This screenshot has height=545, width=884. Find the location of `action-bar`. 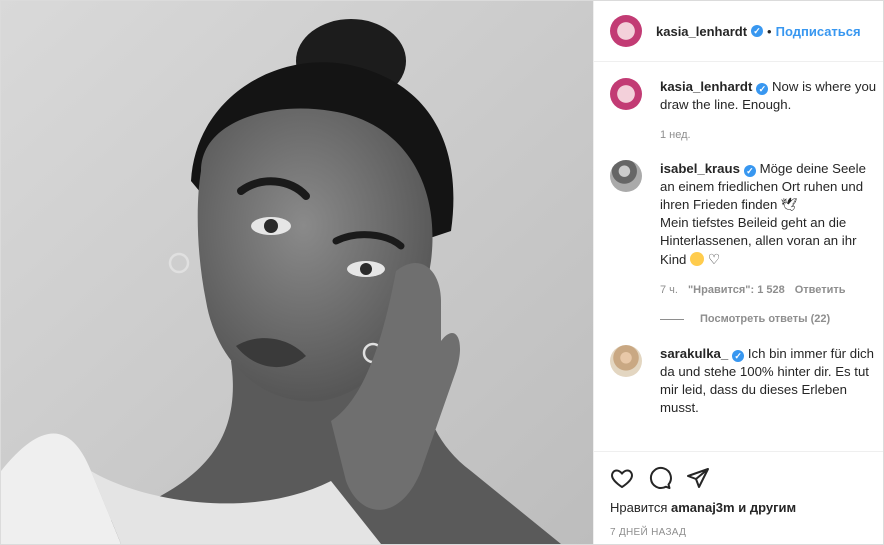

action-bar is located at coordinates (738, 478).